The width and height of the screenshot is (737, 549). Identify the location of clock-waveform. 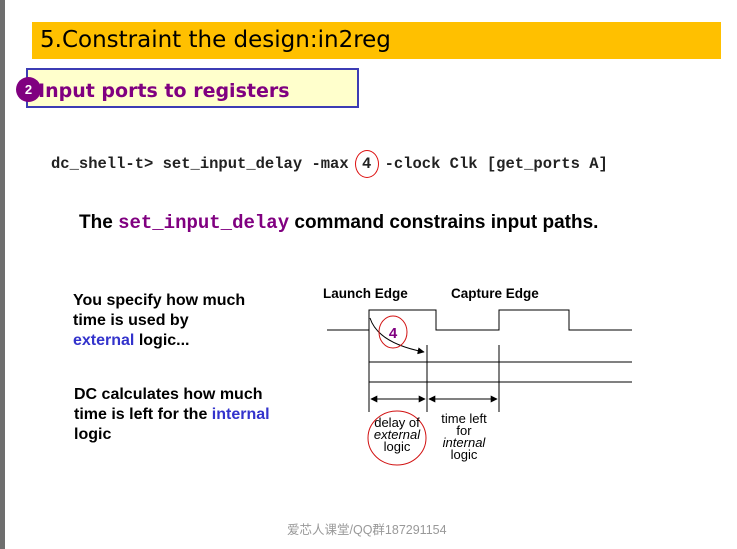
(479, 320).